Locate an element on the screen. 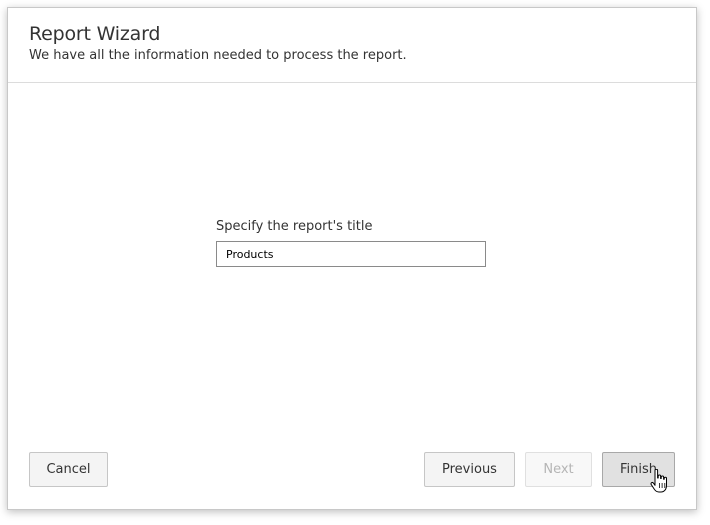 The image size is (710, 525). dialog-footer: Cancel Previous Next Finish is located at coordinates (352, 474).